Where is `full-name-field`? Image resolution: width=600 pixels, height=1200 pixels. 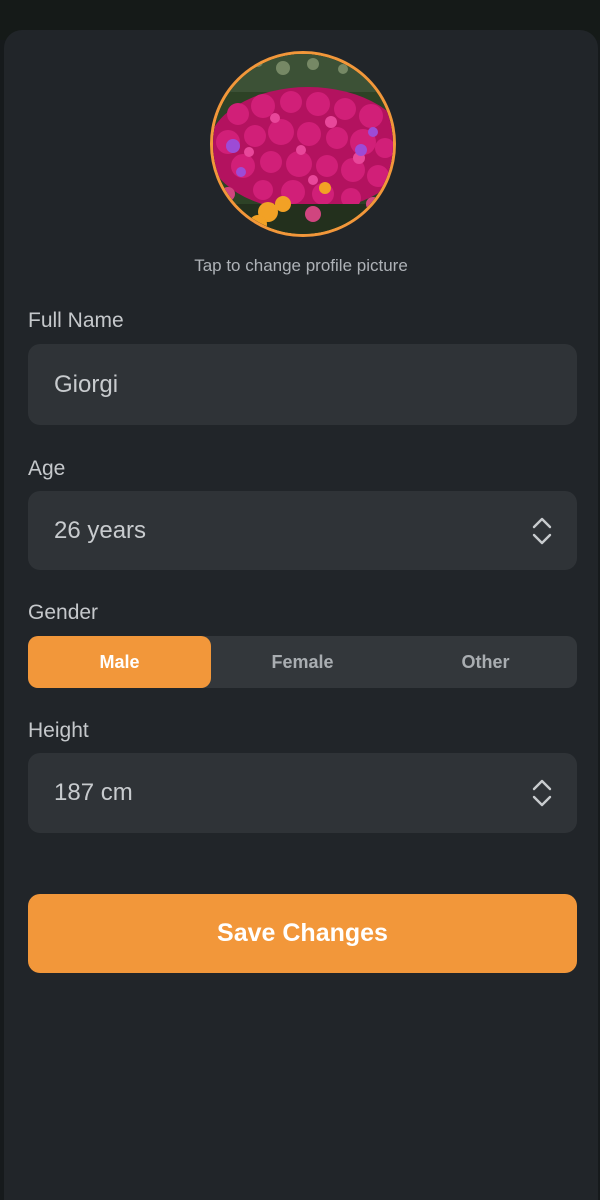 full-name-field is located at coordinates (302, 384).